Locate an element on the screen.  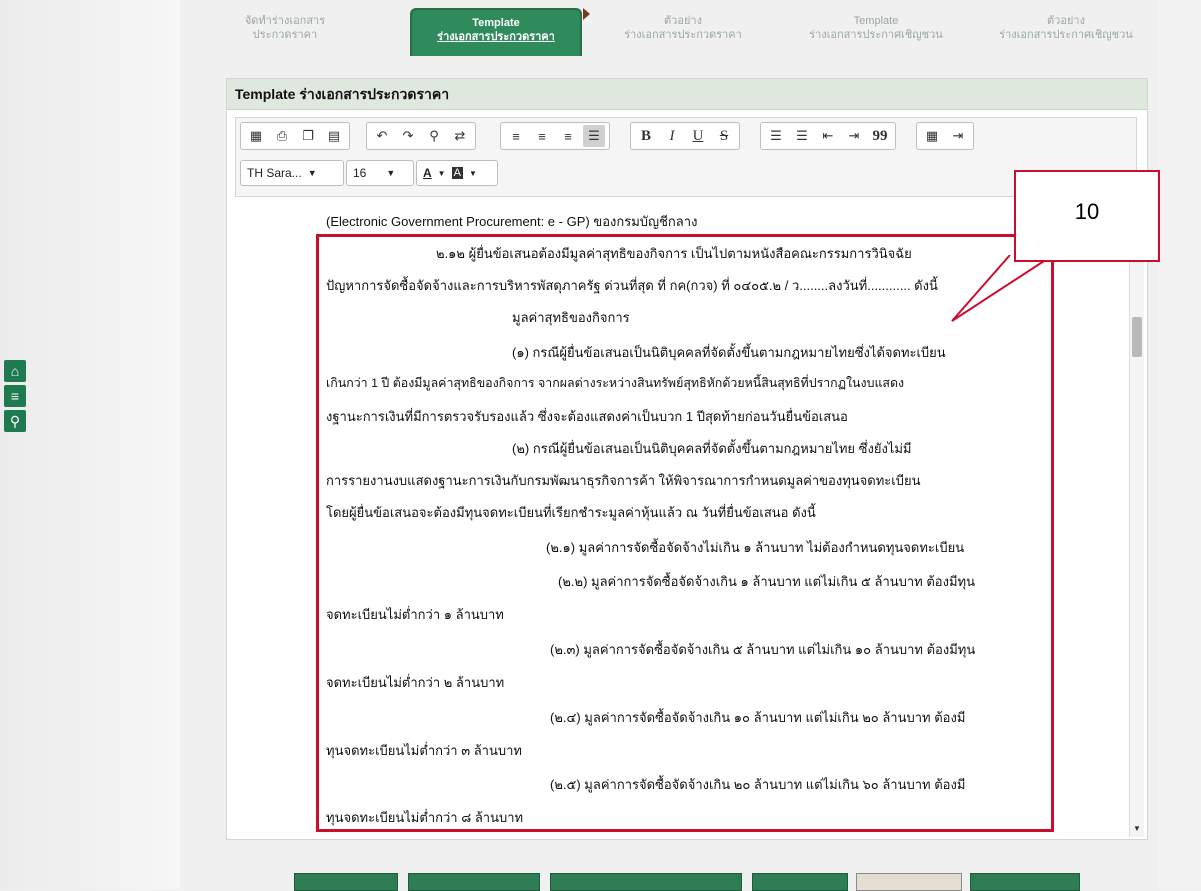
search-icon: ⚲ is located at coordinates (15, 421).